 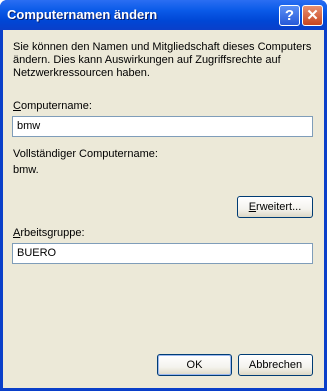 What do you see at coordinates (162, 253) in the screenshot?
I see `workgroup-input: BUERO` at bounding box center [162, 253].